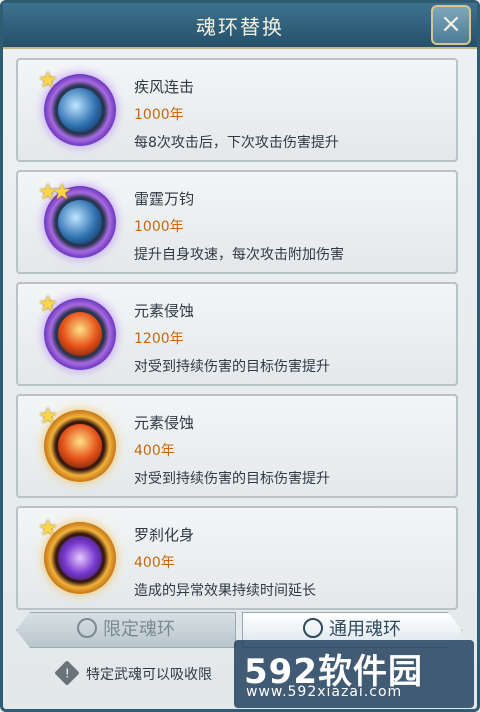  What do you see at coordinates (365, 629) in the screenshot?
I see `tab-label: 通用魂环` at bounding box center [365, 629].